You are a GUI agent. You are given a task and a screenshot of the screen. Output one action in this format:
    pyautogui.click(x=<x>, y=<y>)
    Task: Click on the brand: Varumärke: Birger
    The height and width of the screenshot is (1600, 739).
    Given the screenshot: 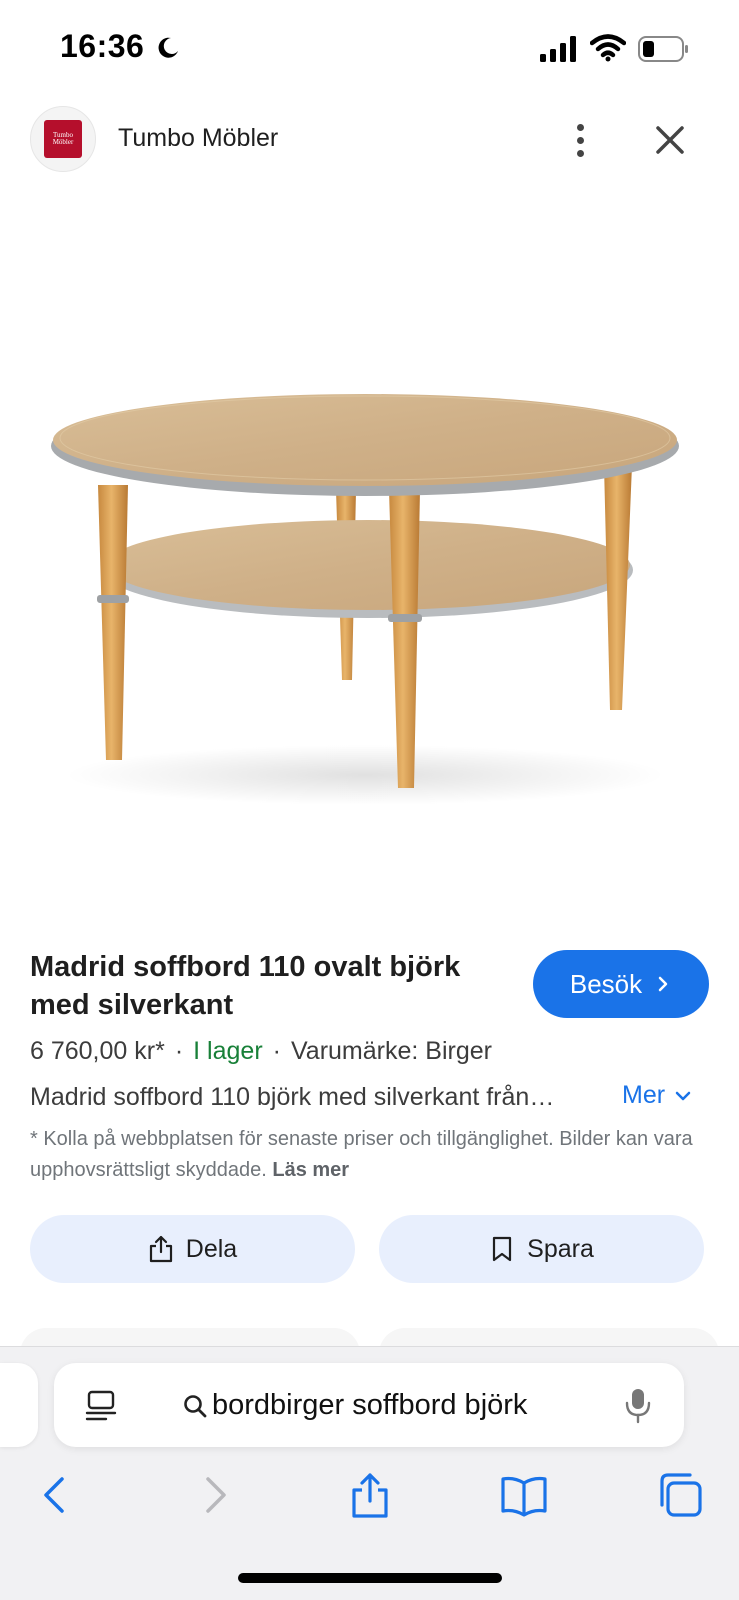 What is the action you would take?
    pyautogui.click(x=391, y=1051)
    